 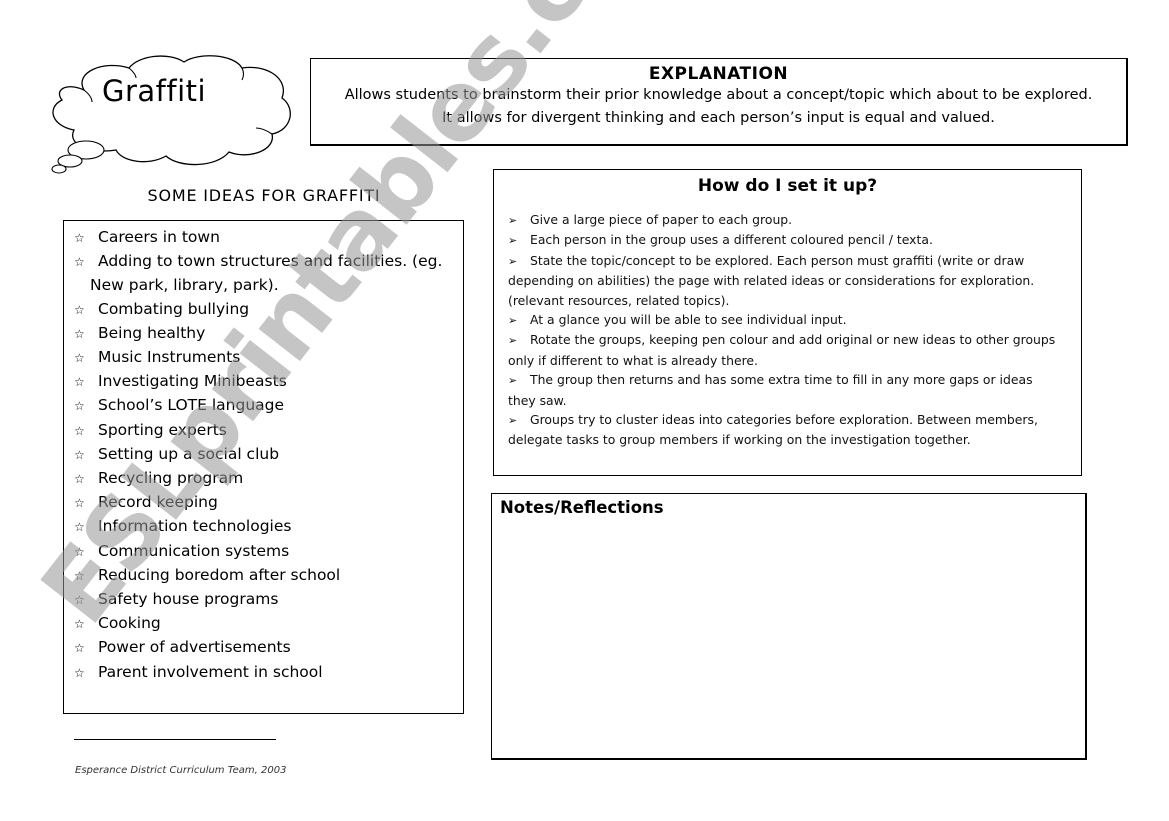 What do you see at coordinates (219, 574) in the screenshot?
I see `idea-text: Reducing boredom after school` at bounding box center [219, 574].